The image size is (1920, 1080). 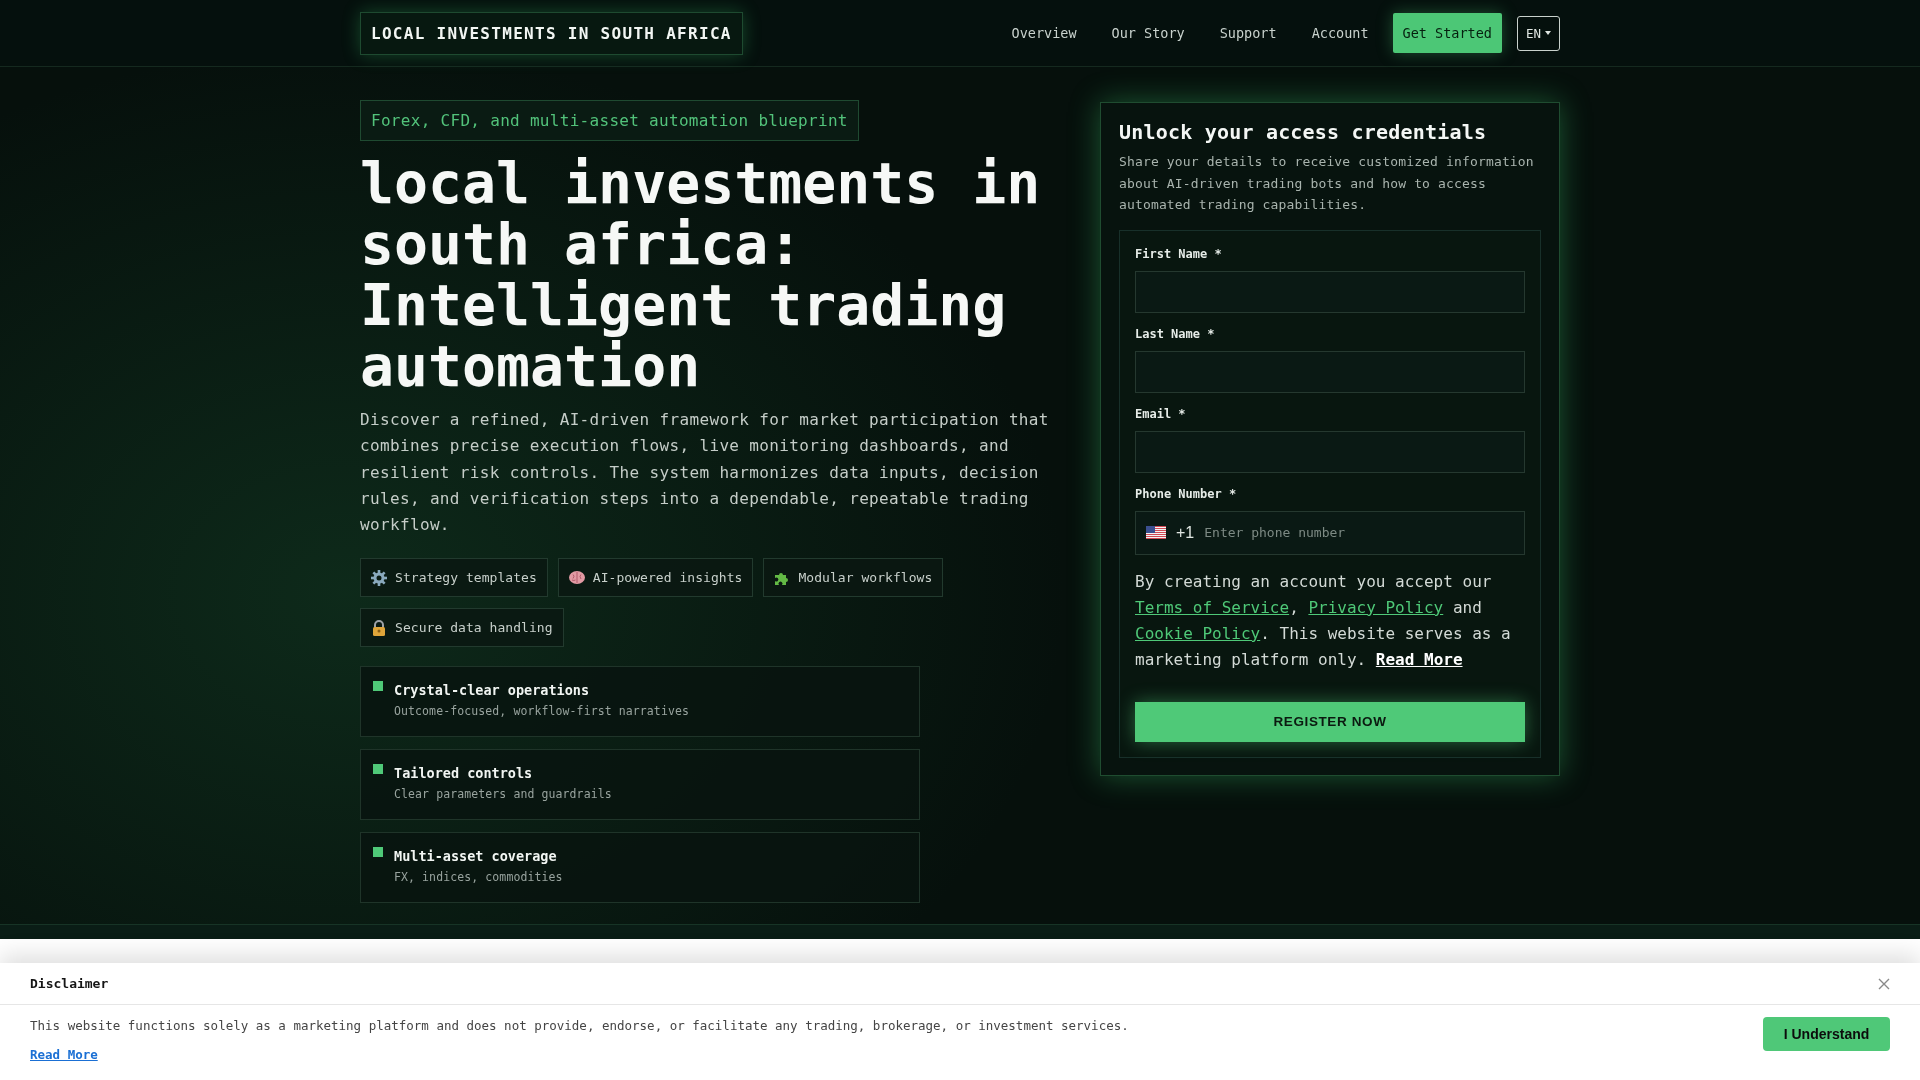 I want to click on puzzle-icon, so click(x=782, y=578).